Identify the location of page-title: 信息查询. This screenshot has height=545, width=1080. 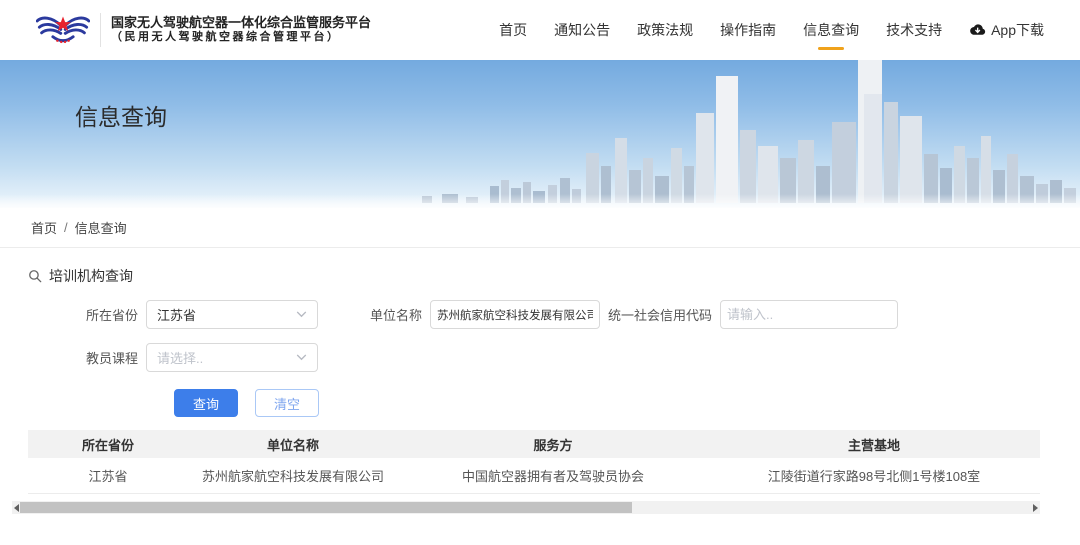
(121, 117).